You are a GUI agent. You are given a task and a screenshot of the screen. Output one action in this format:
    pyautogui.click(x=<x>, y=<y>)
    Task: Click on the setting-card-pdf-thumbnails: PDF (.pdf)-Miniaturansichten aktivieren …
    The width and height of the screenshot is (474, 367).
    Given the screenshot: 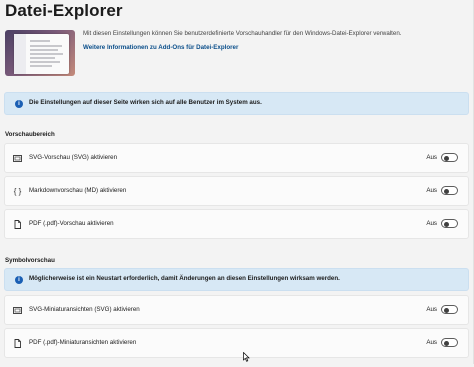 What is the action you would take?
    pyautogui.click(x=236, y=343)
    